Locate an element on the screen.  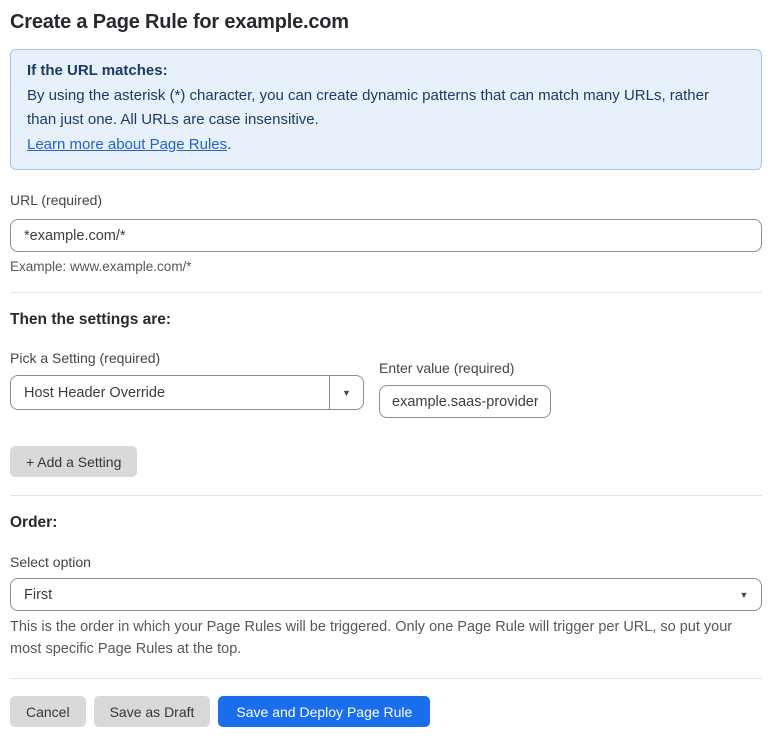
link-period: . is located at coordinates (229, 144).